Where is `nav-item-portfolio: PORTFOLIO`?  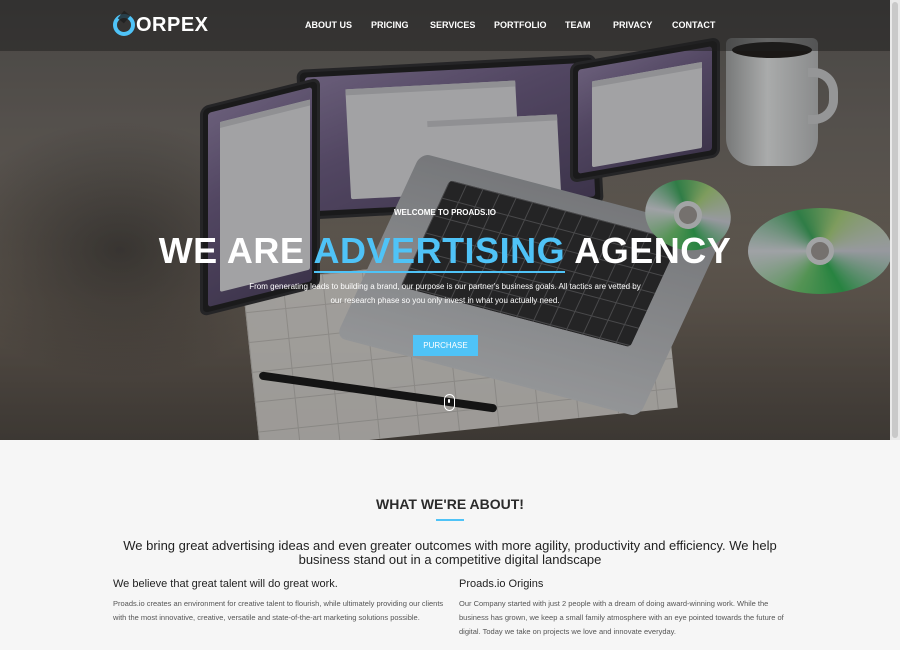
nav-item-portfolio: PORTFOLIO is located at coordinates (520, 25).